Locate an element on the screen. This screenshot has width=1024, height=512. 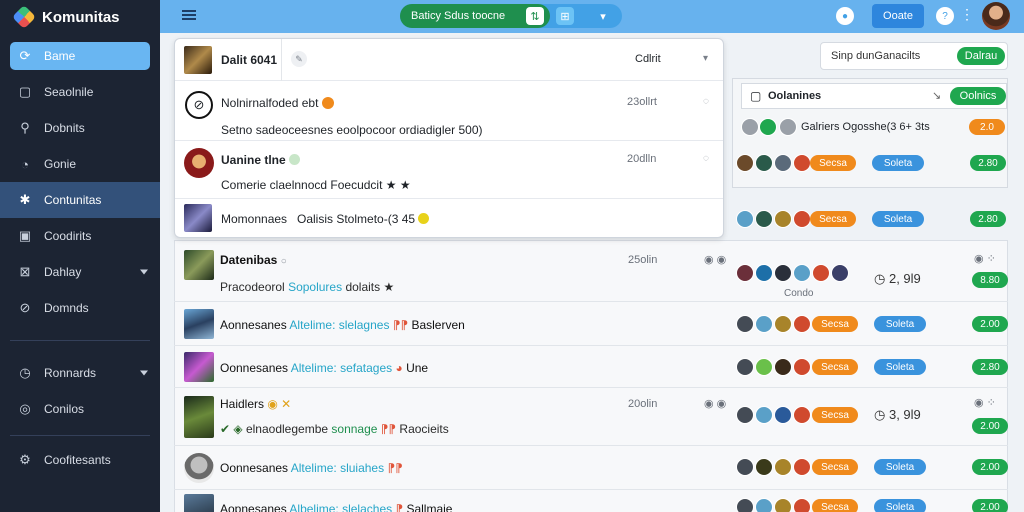
sidebar-item-label: Bame is located at coordinates (60, 56).